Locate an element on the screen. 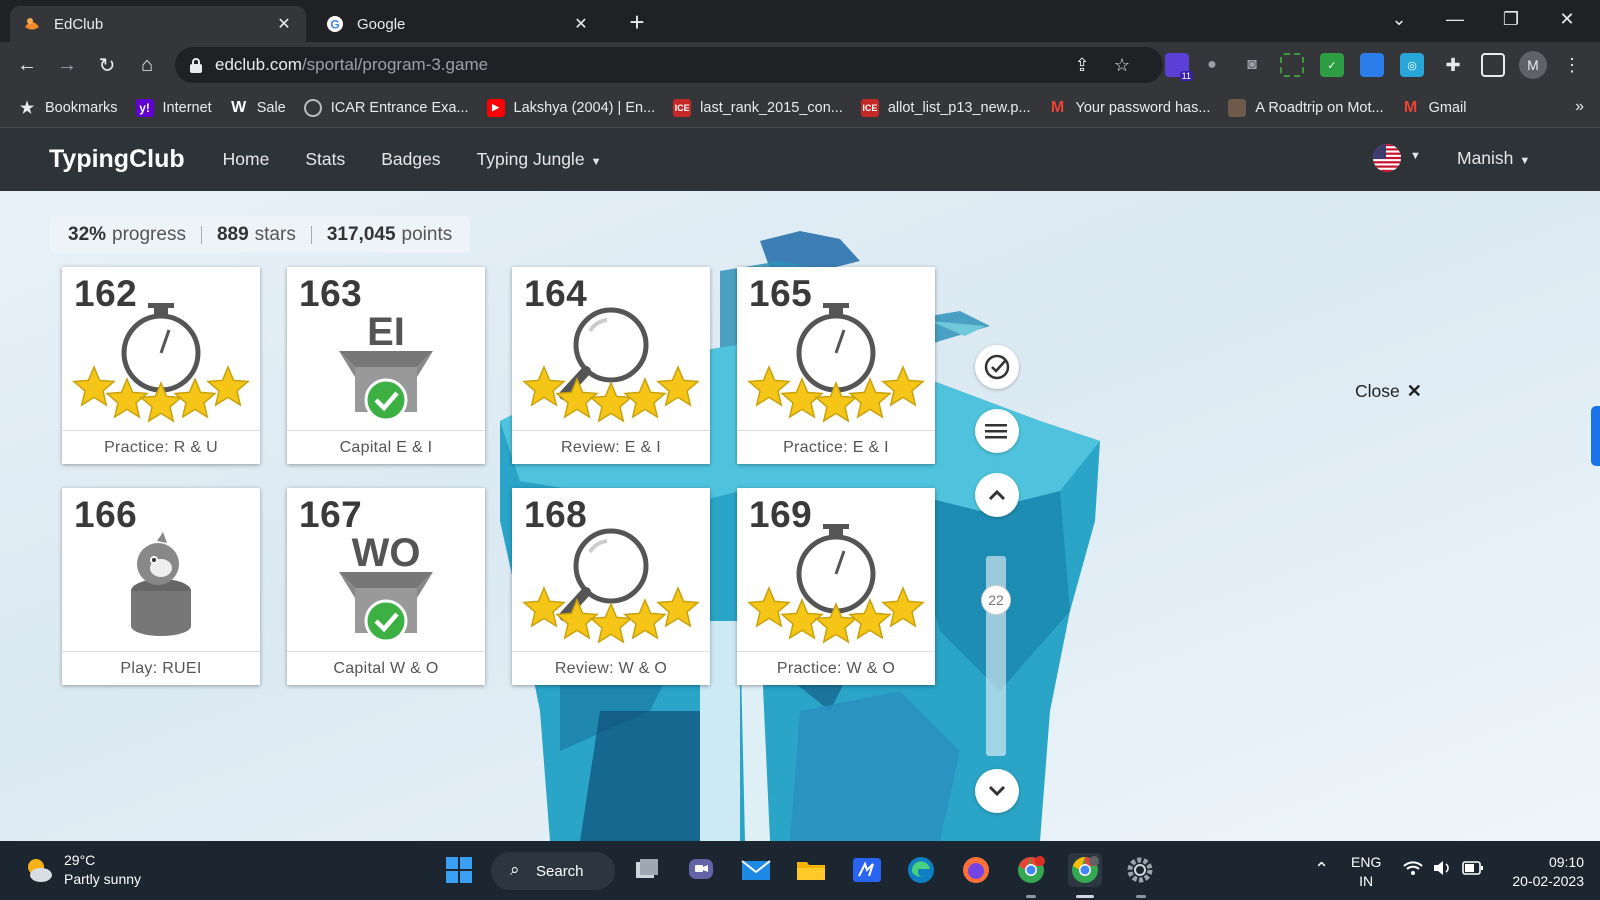  language-indicator: ENG IN is located at coordinates (1366, 872).